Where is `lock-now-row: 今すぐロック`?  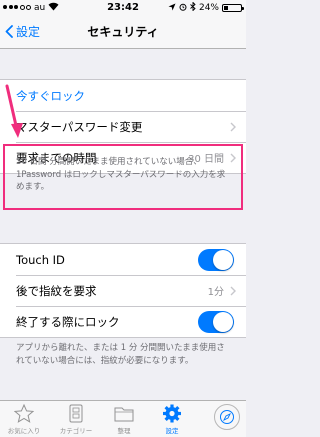
lock-now-row: 今すぐロック is located at coordinates (123, 95).